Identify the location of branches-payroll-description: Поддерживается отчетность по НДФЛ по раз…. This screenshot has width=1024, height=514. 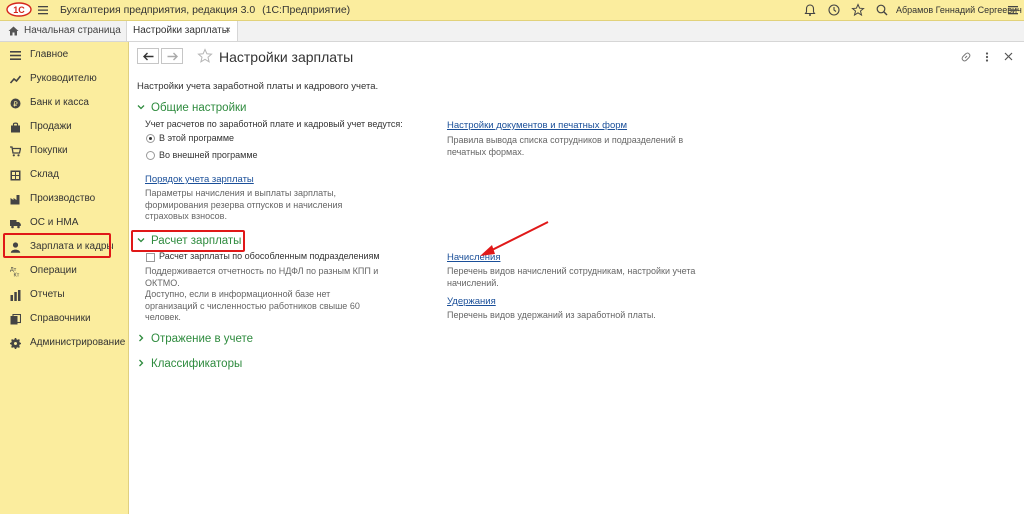
(261, 295).